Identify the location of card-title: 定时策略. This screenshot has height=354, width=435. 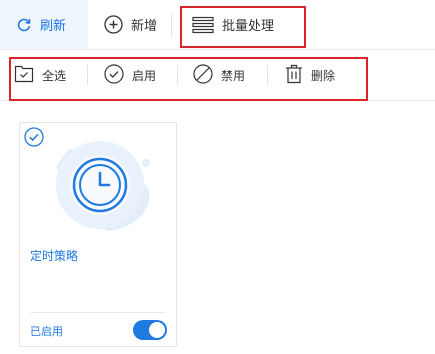
(54, 256).